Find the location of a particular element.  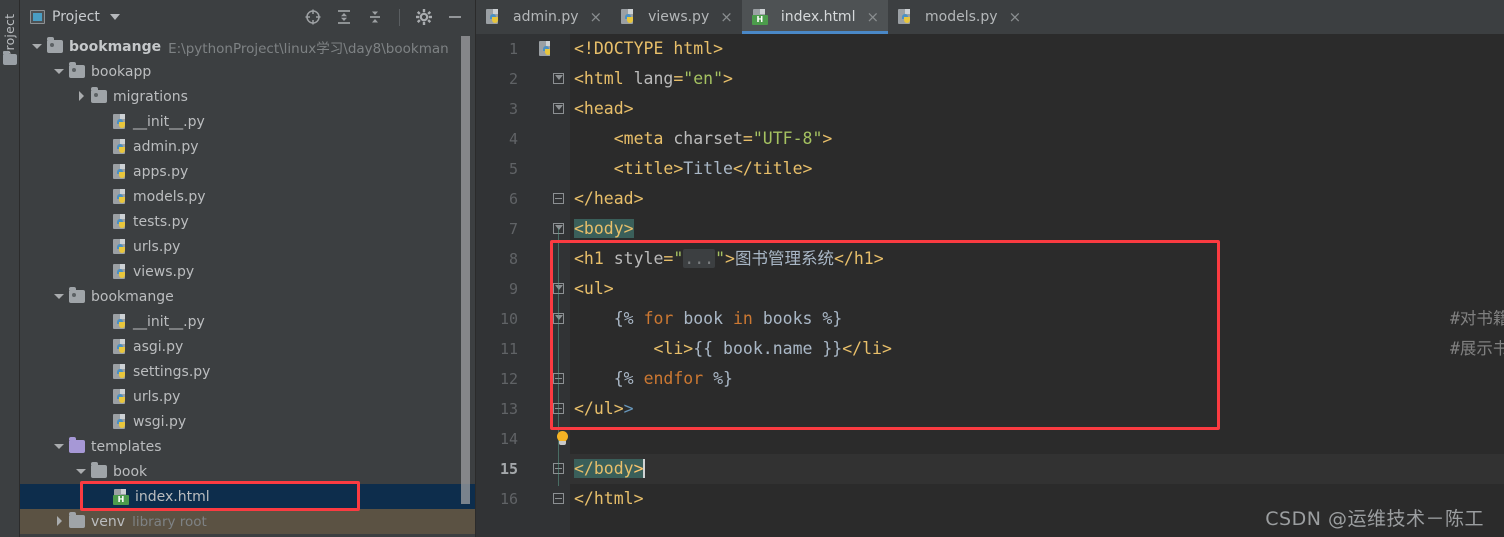

editor-tab-index-html: Hindex.html × is located at coordinates (815, 17).